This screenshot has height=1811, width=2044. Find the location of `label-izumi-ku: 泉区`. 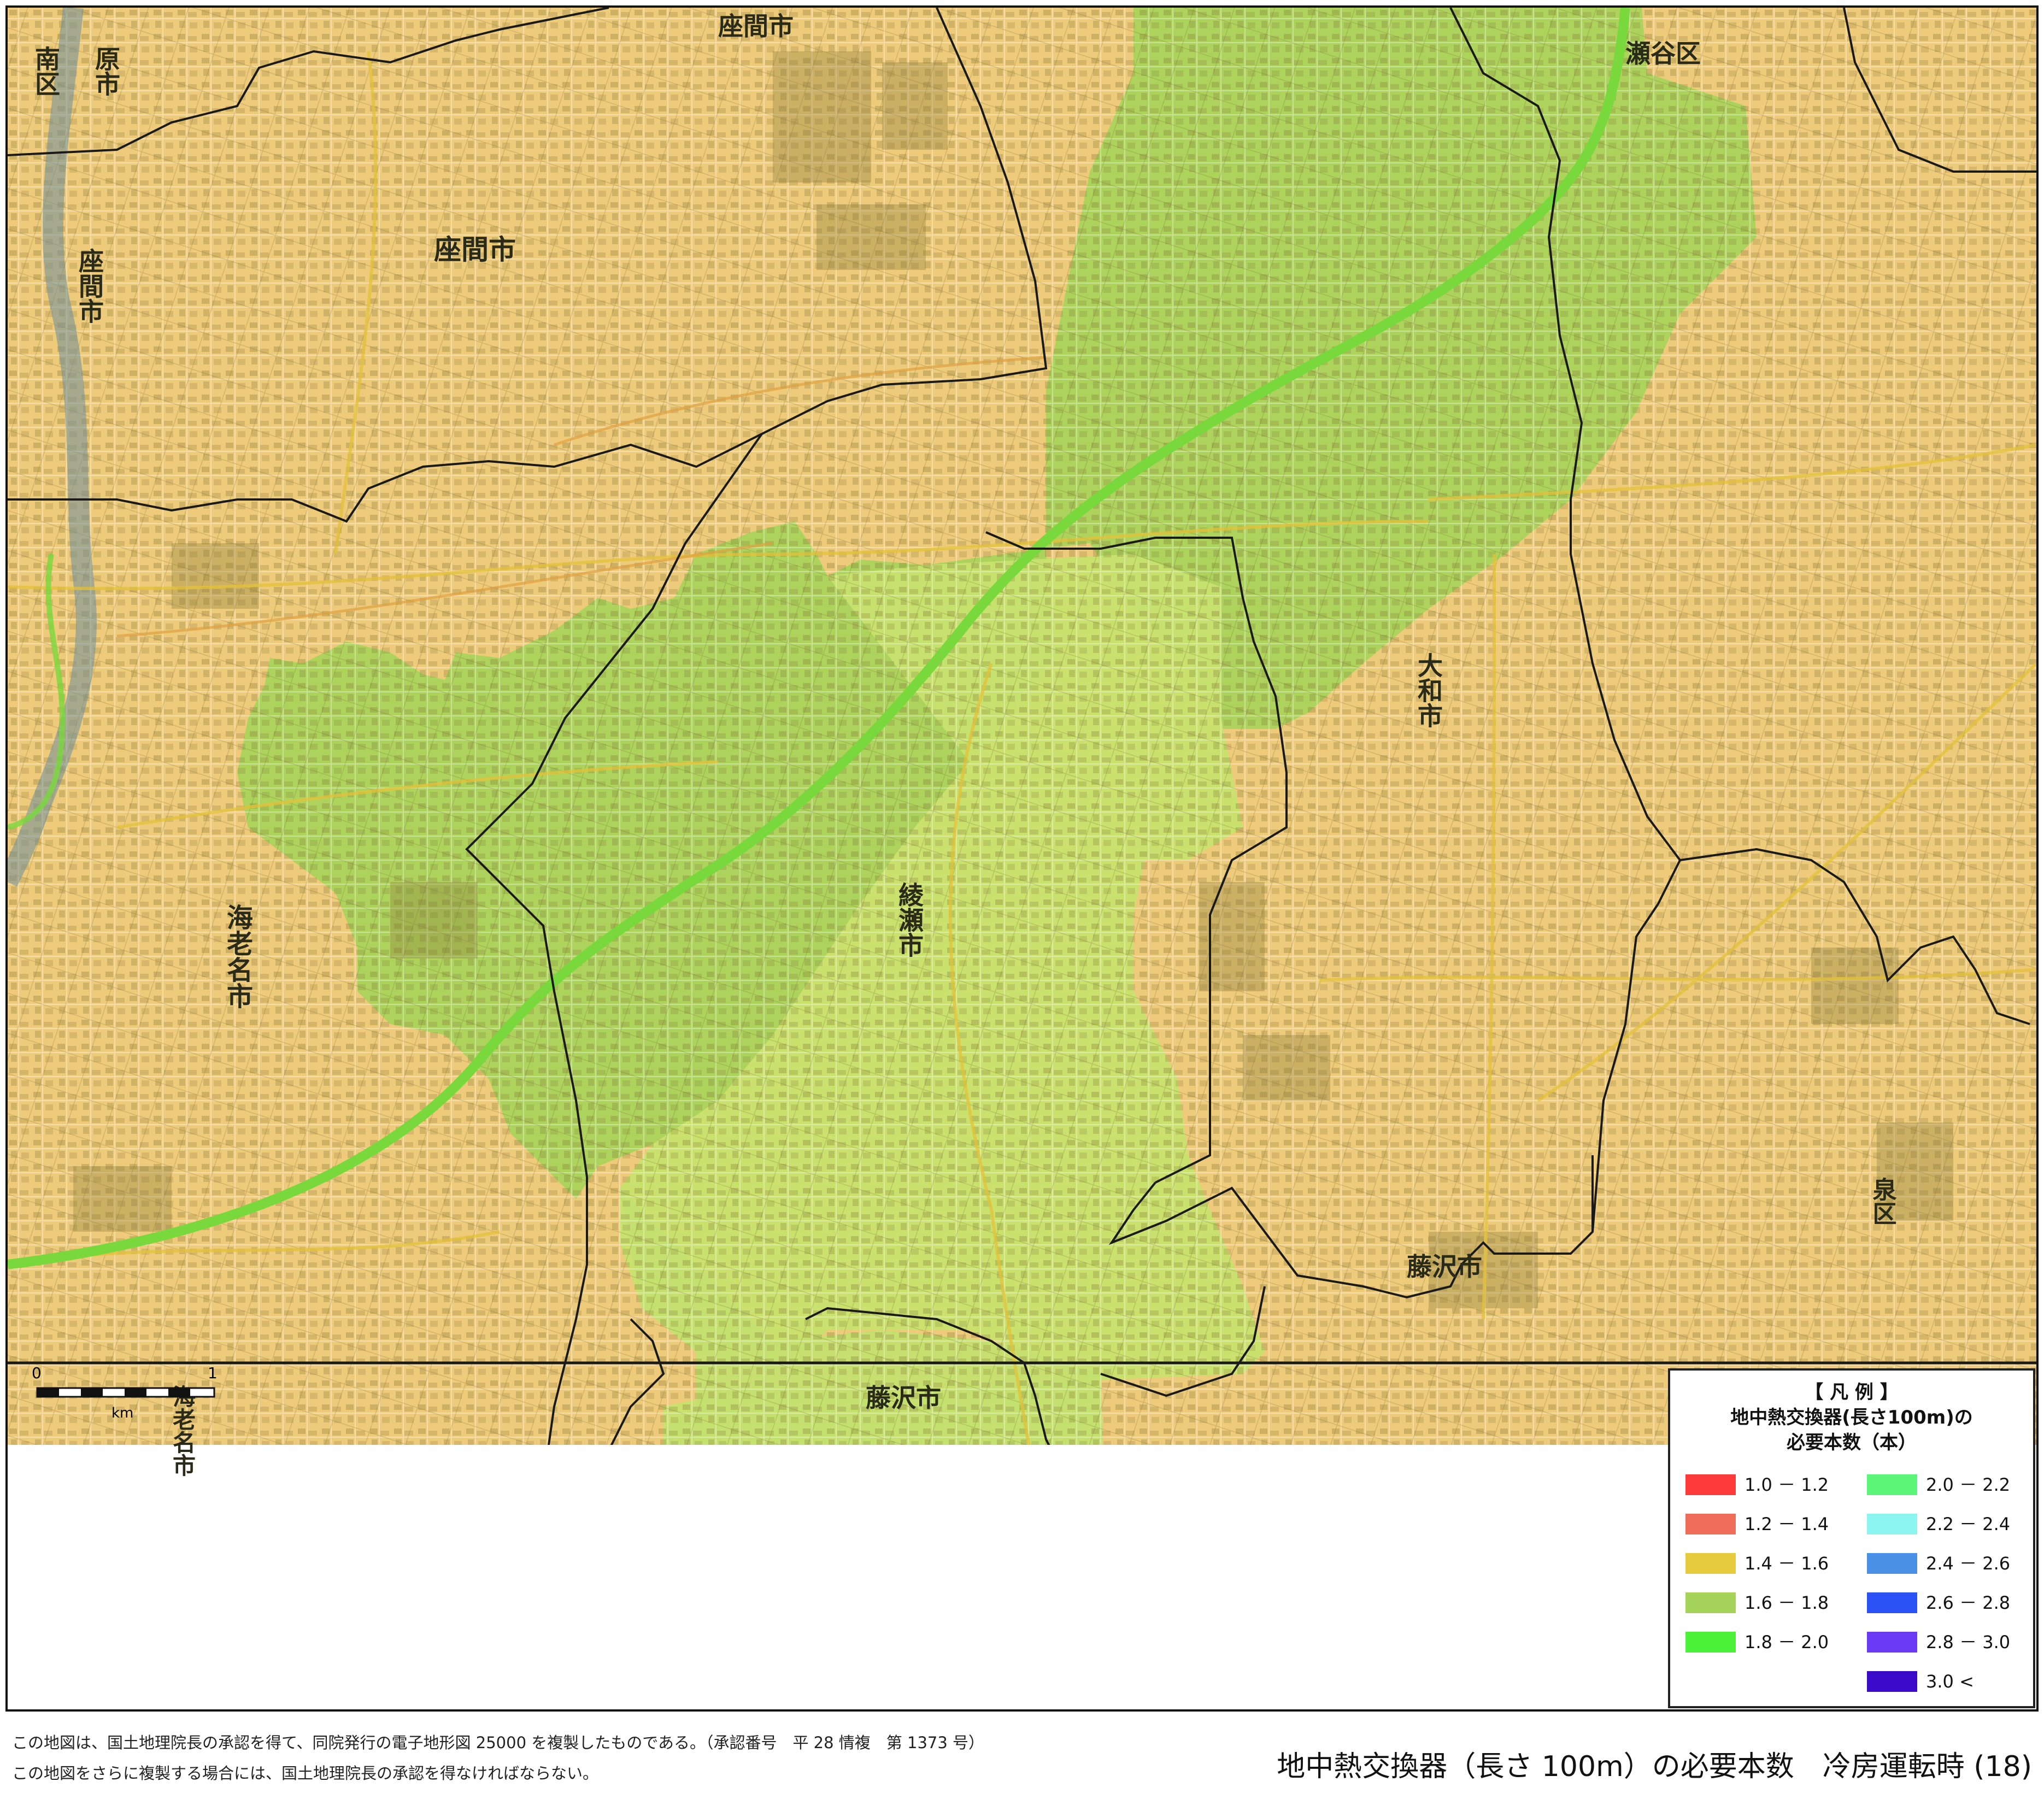

label-izumi-ku: 泉区 is located at coordinates (1883, 1201).